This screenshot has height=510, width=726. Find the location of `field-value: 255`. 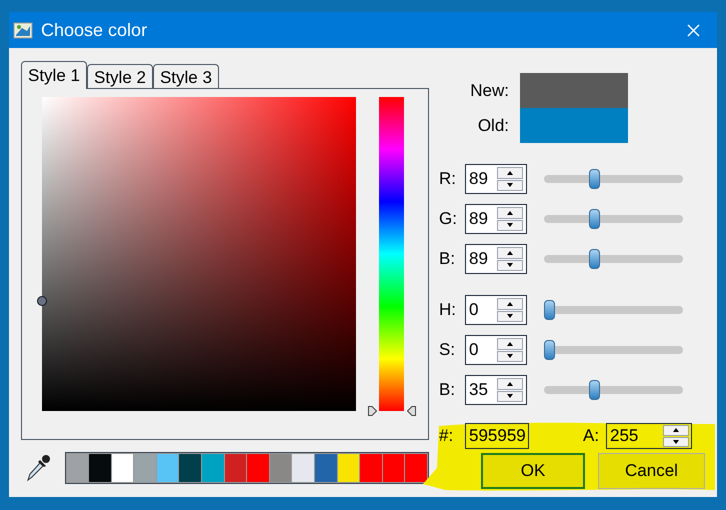

field-value: 255 is located at coordinates (625, 436).